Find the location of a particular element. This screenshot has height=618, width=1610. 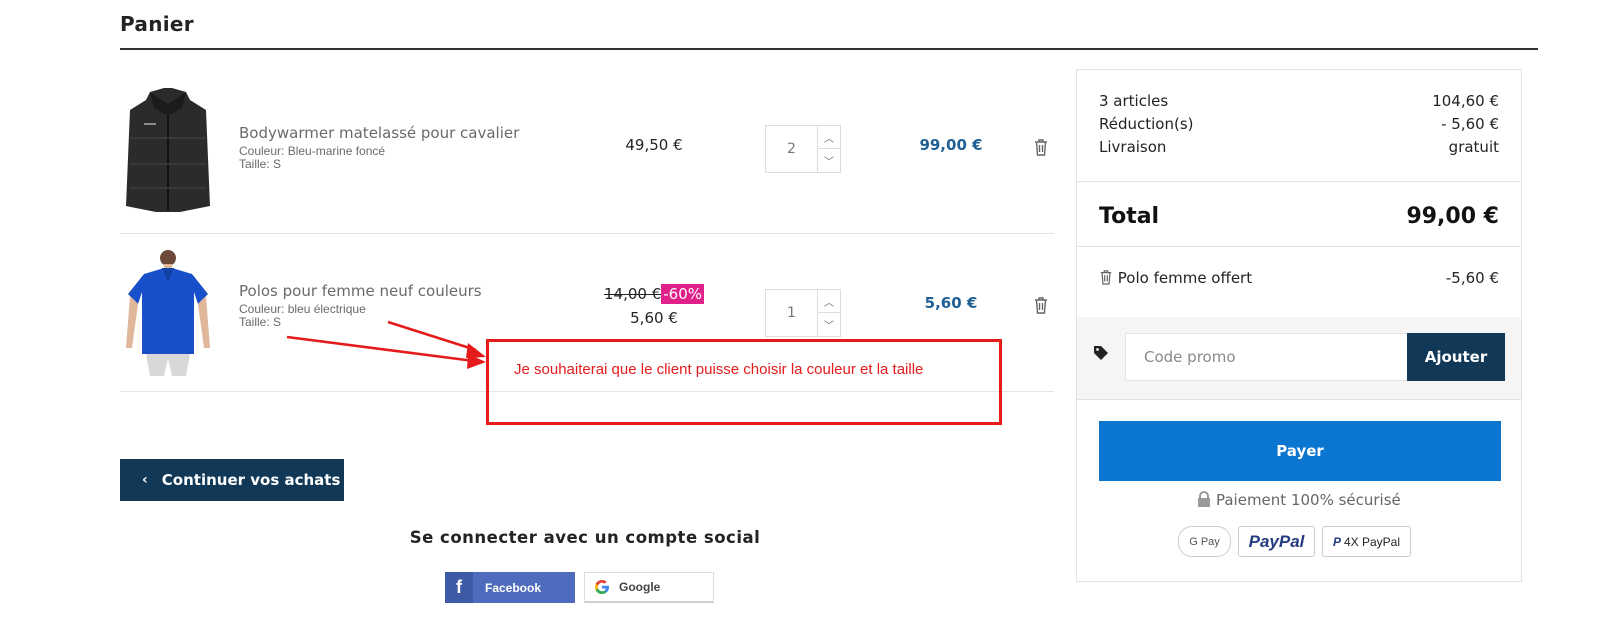

tag-icon is located at coordinates (1101, 353).